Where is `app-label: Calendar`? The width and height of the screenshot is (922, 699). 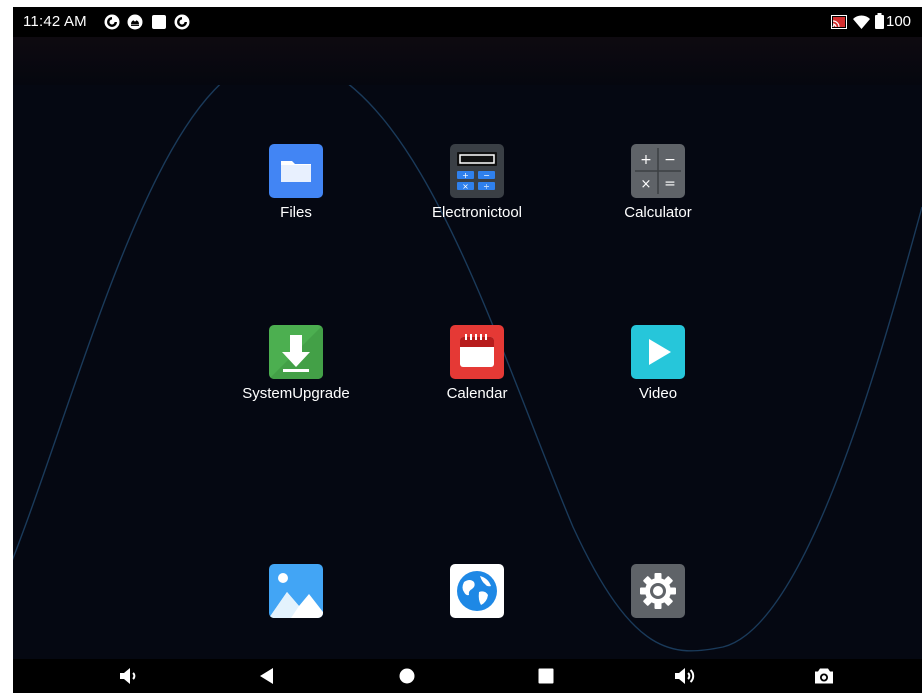 app-label: Calendar is located at coordinates (477, 393).